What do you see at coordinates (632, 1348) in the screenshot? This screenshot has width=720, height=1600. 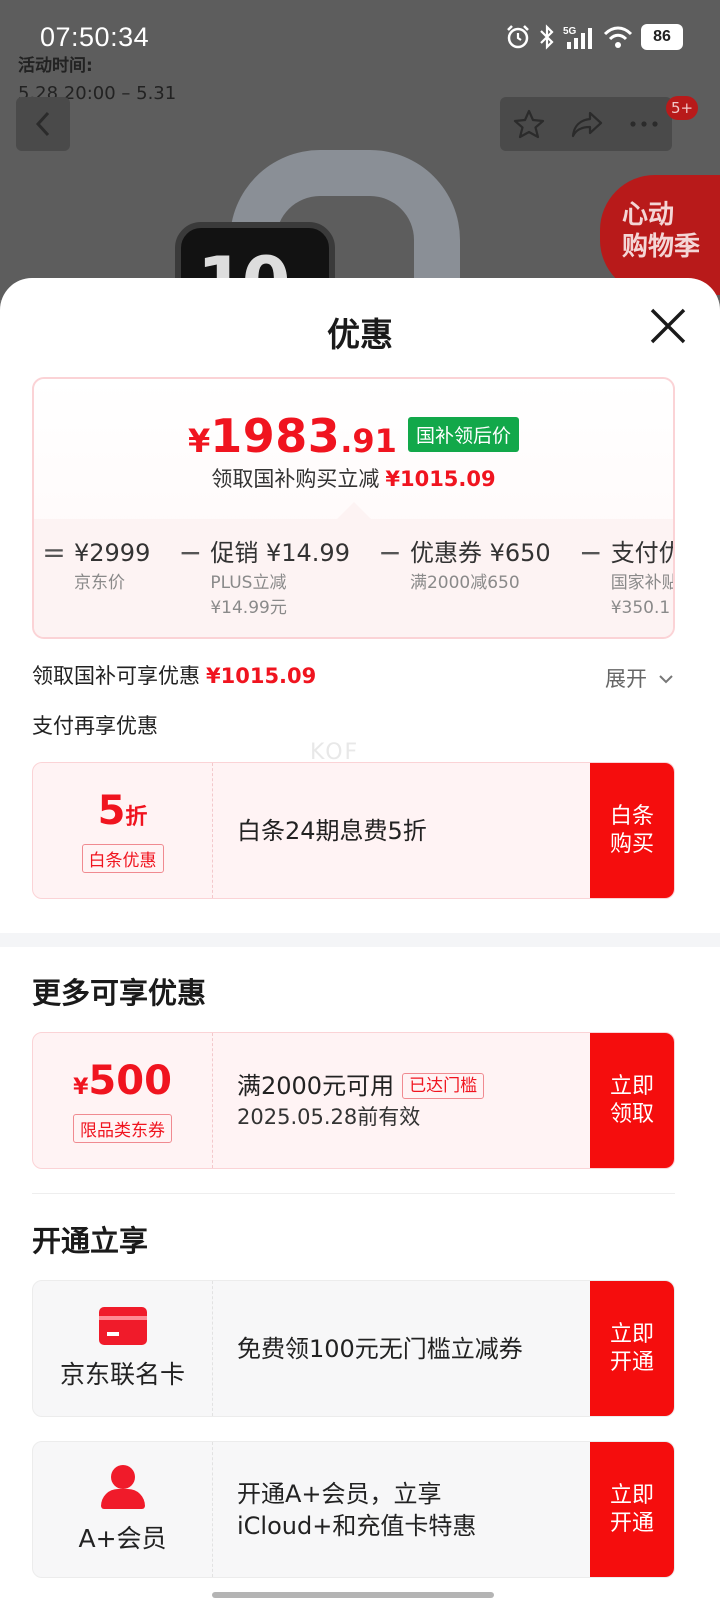 I see `open-jd-card-button: 立即 开通` at bounding box center [632, 1348].